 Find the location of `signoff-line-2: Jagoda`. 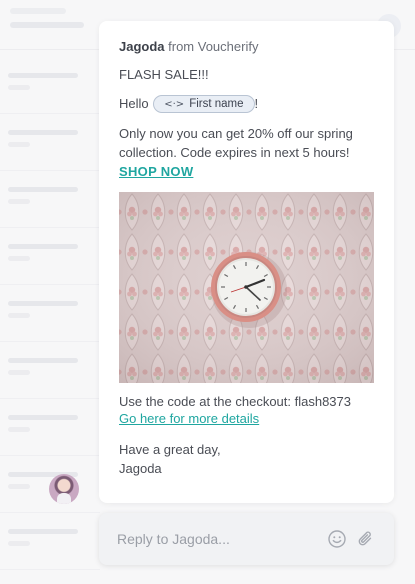

signoff-line-2: Jagoda is located at coordinates (140, 468).